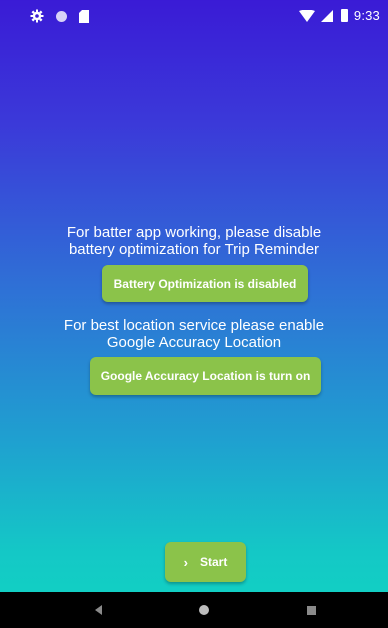 The image size is (388, 628). I want to click on start-button-label: Start, so click(214, 562).